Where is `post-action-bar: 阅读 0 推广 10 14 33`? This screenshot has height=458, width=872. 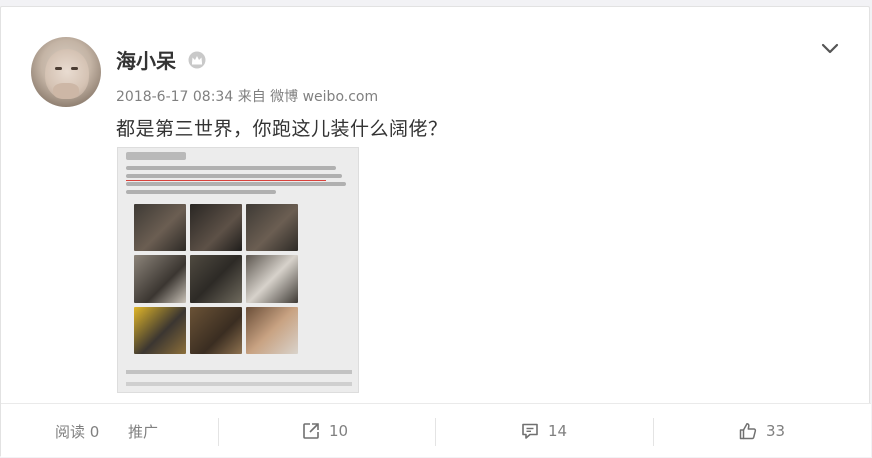
post-action-bar: 阅读 0 推广 10 14 33 is located at coordinates (436, 430).